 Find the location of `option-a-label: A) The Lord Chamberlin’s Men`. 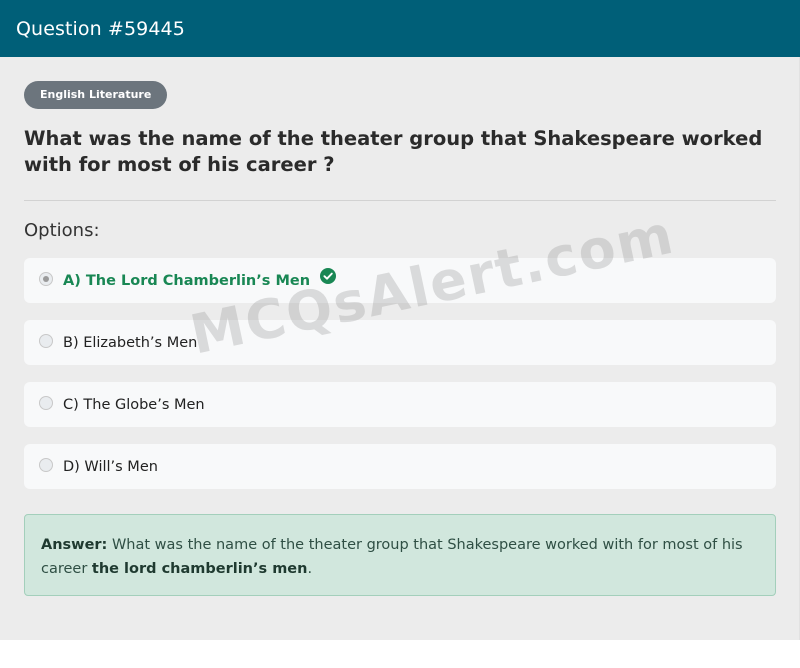

option-a-label: A) The Lord Chamberlin’s Men is located at coordinates (200, 280).